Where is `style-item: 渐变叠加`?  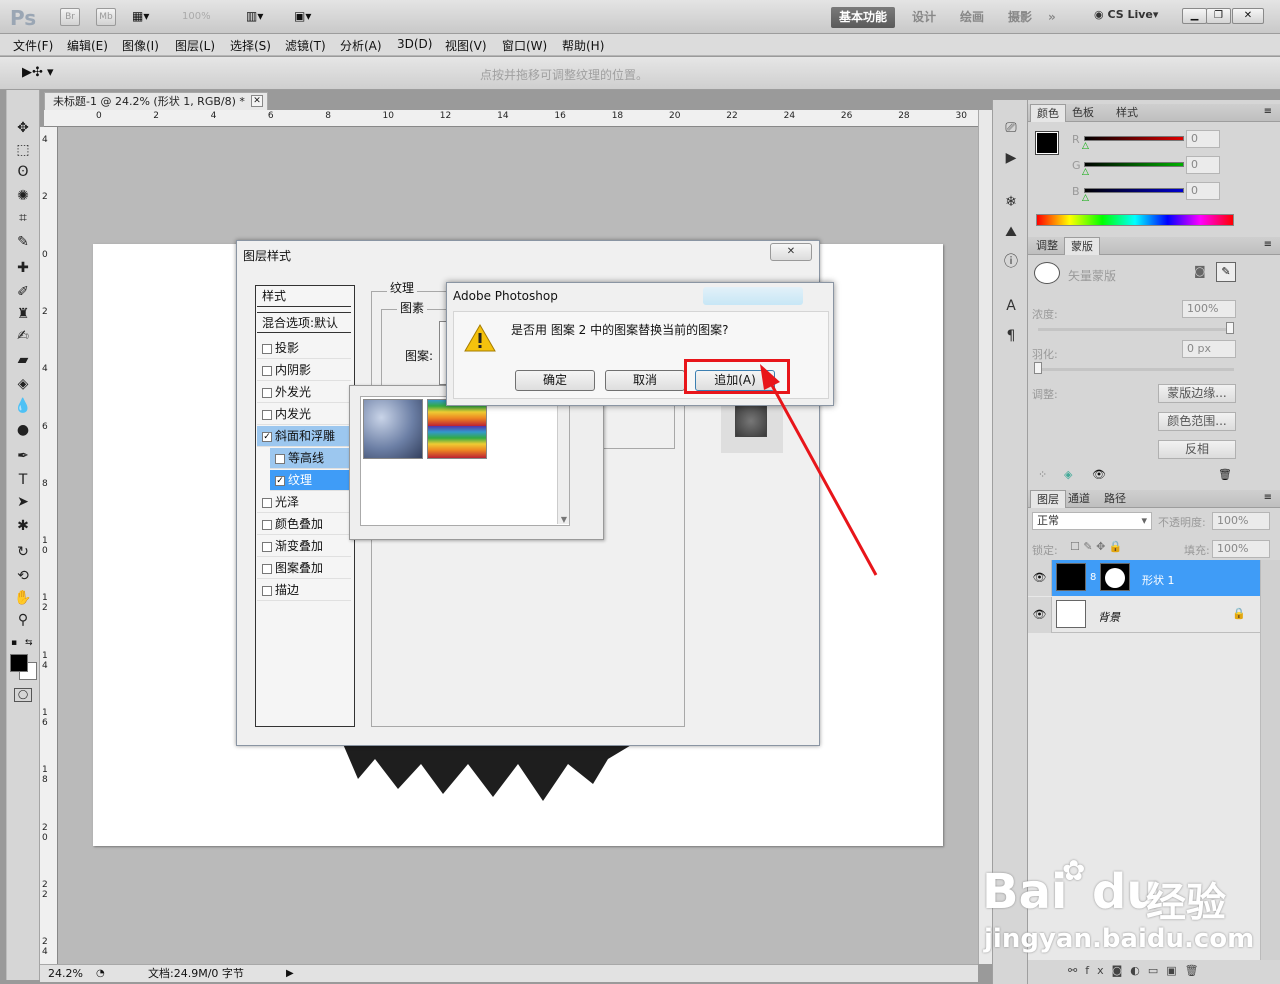
style-item: 渐变叠加 is located at coordinates (304, 546).